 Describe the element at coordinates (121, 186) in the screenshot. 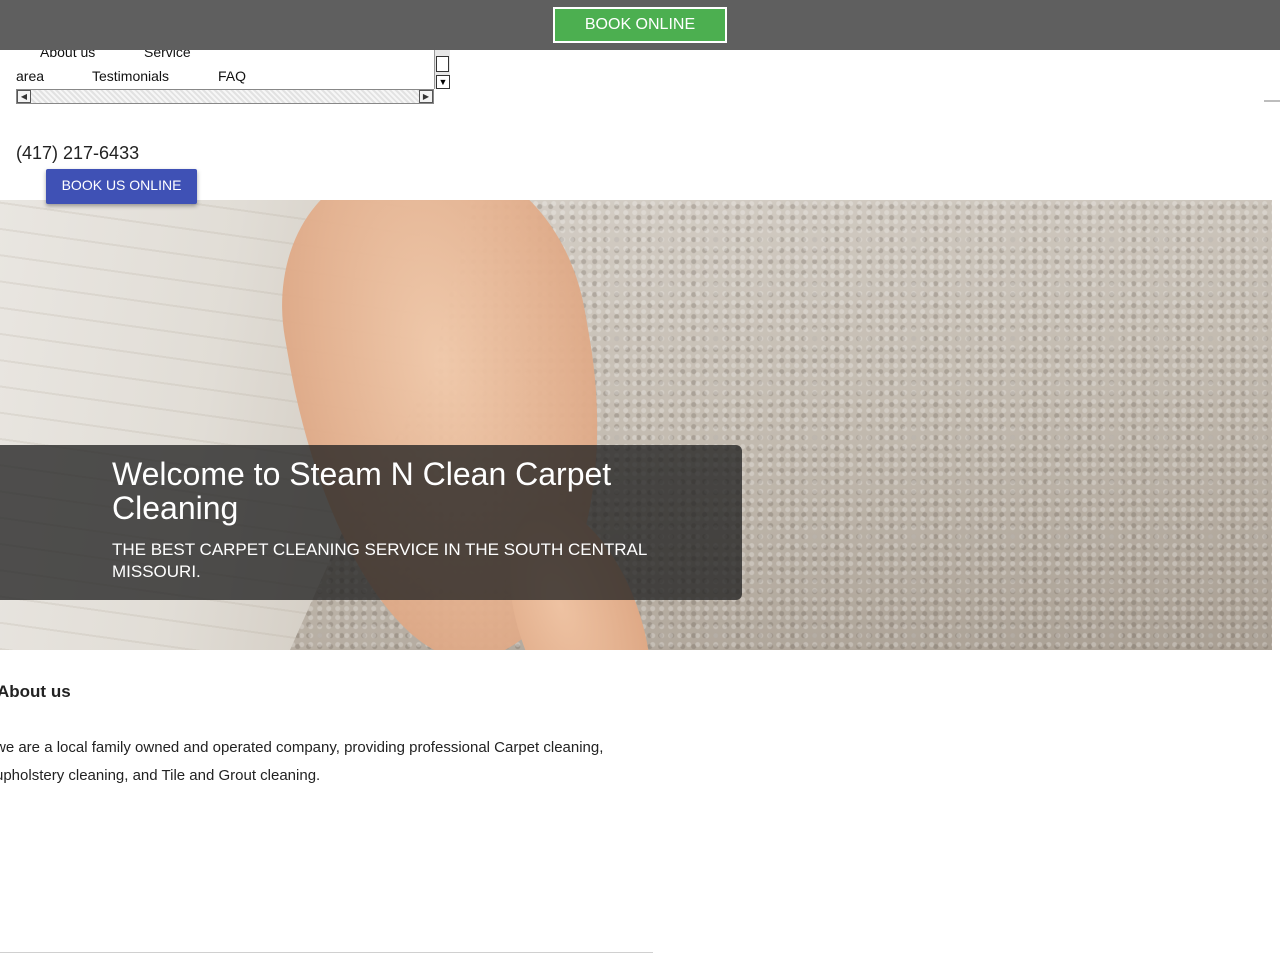

I see `book-us-online-button: BOOK US ONLINE` at that location.